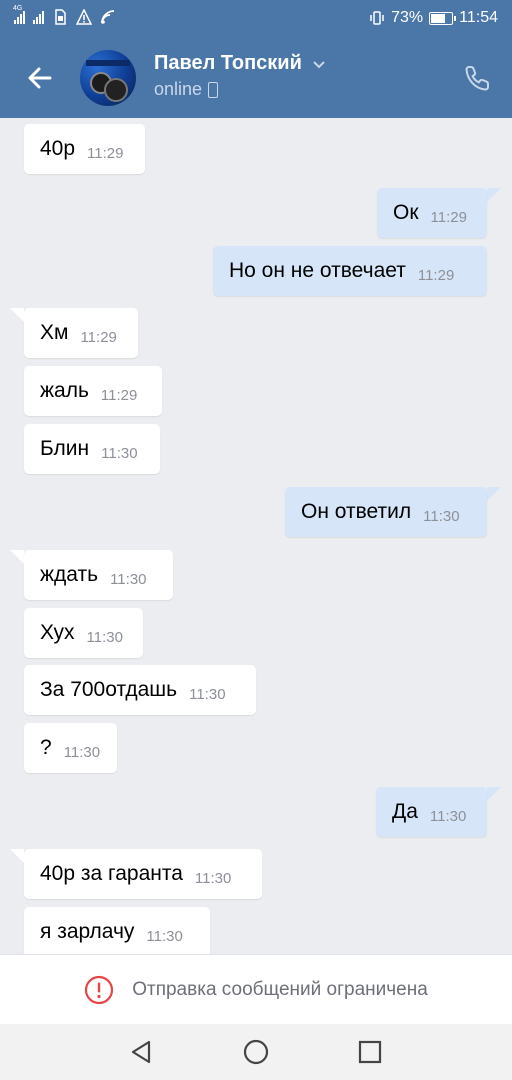 The width and height of the screenshot is (512, 1080). What do you see at coordinates (478, 17) in the screenshot?
I see `clock: 11:54` at bounding box center [478, 17].